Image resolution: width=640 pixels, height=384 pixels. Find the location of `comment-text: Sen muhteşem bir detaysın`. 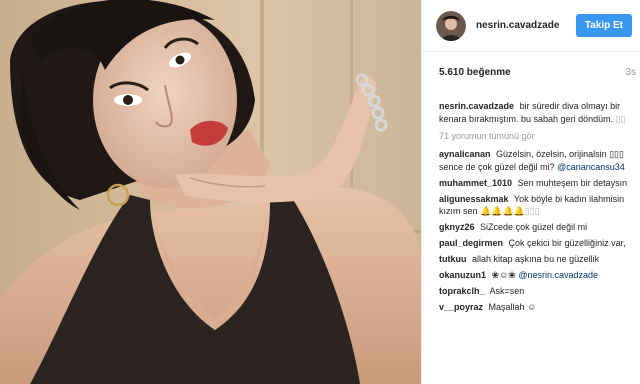

comment-text: Sen muhteşem bir detaysın is located at coordinates (572, 182).